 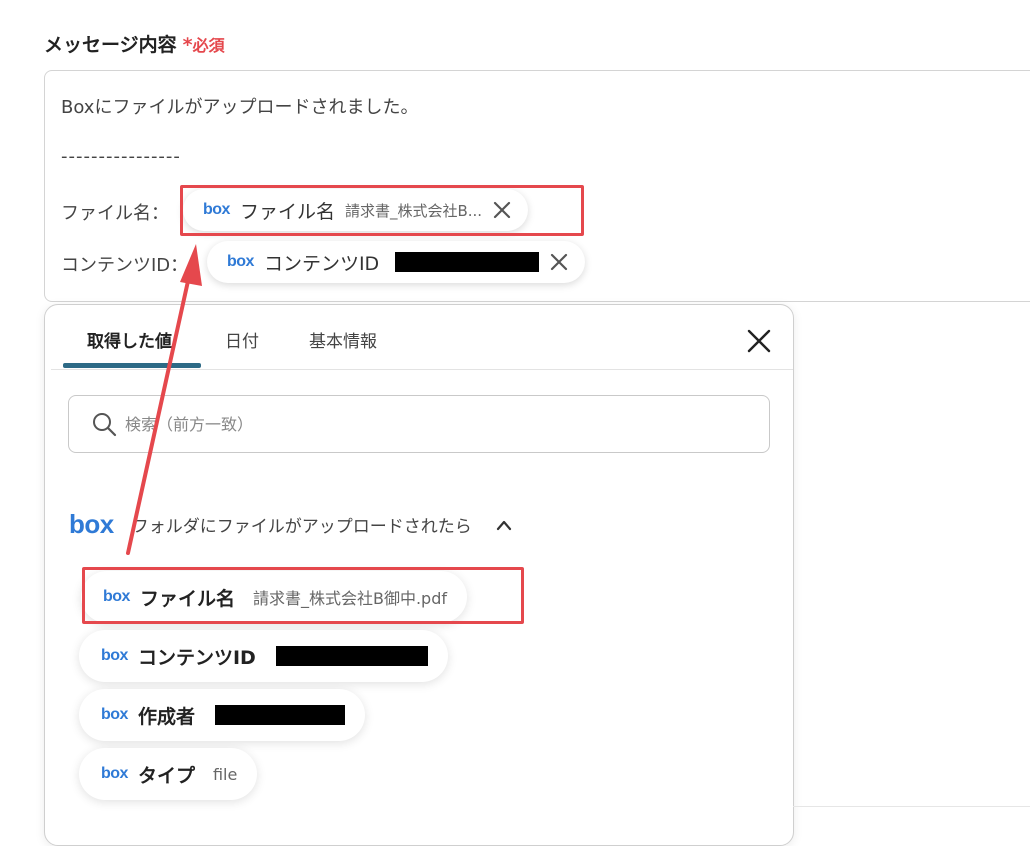 I want to click on contentid-label: コンテンツID：, so click(x=125, y=265).